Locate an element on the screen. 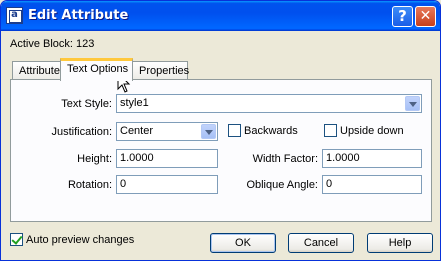 The image size is (441, 261). help-titlebar-button: ? is located at coordinates (402, 16).